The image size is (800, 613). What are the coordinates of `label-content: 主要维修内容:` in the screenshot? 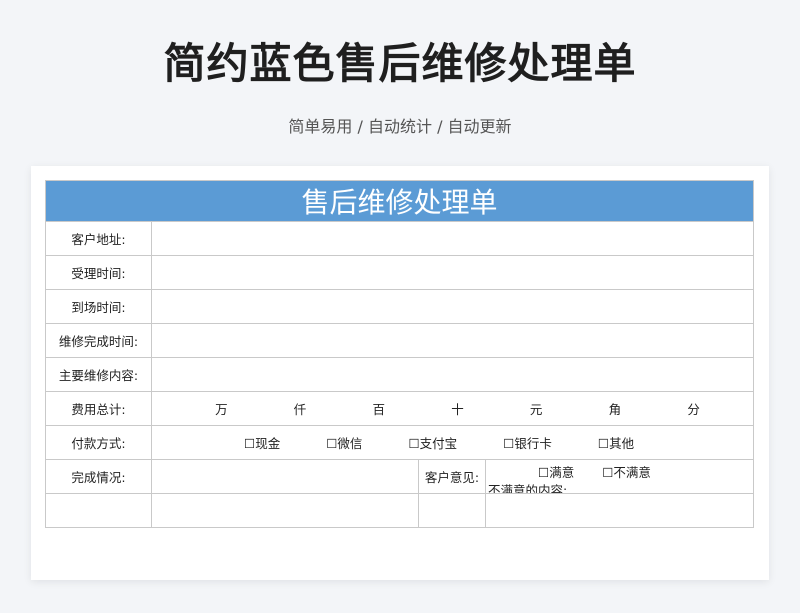 It's located at (98, 374).